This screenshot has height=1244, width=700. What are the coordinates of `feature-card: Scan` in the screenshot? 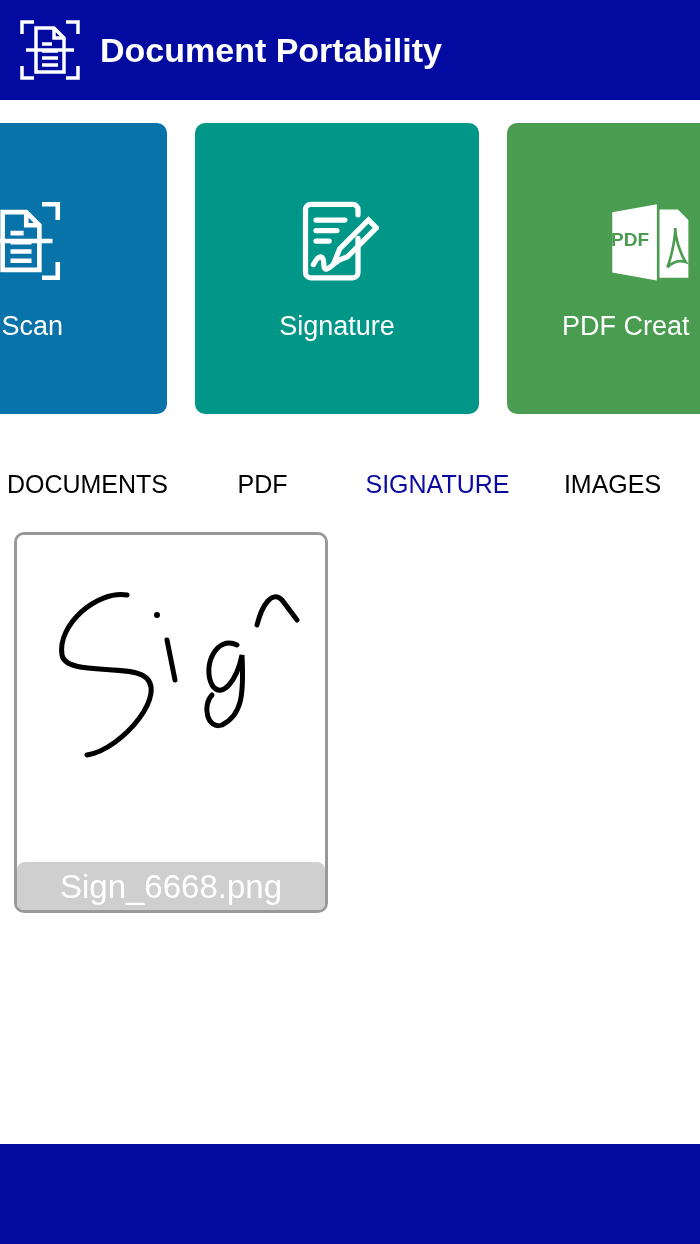 It's located at (83, 268).